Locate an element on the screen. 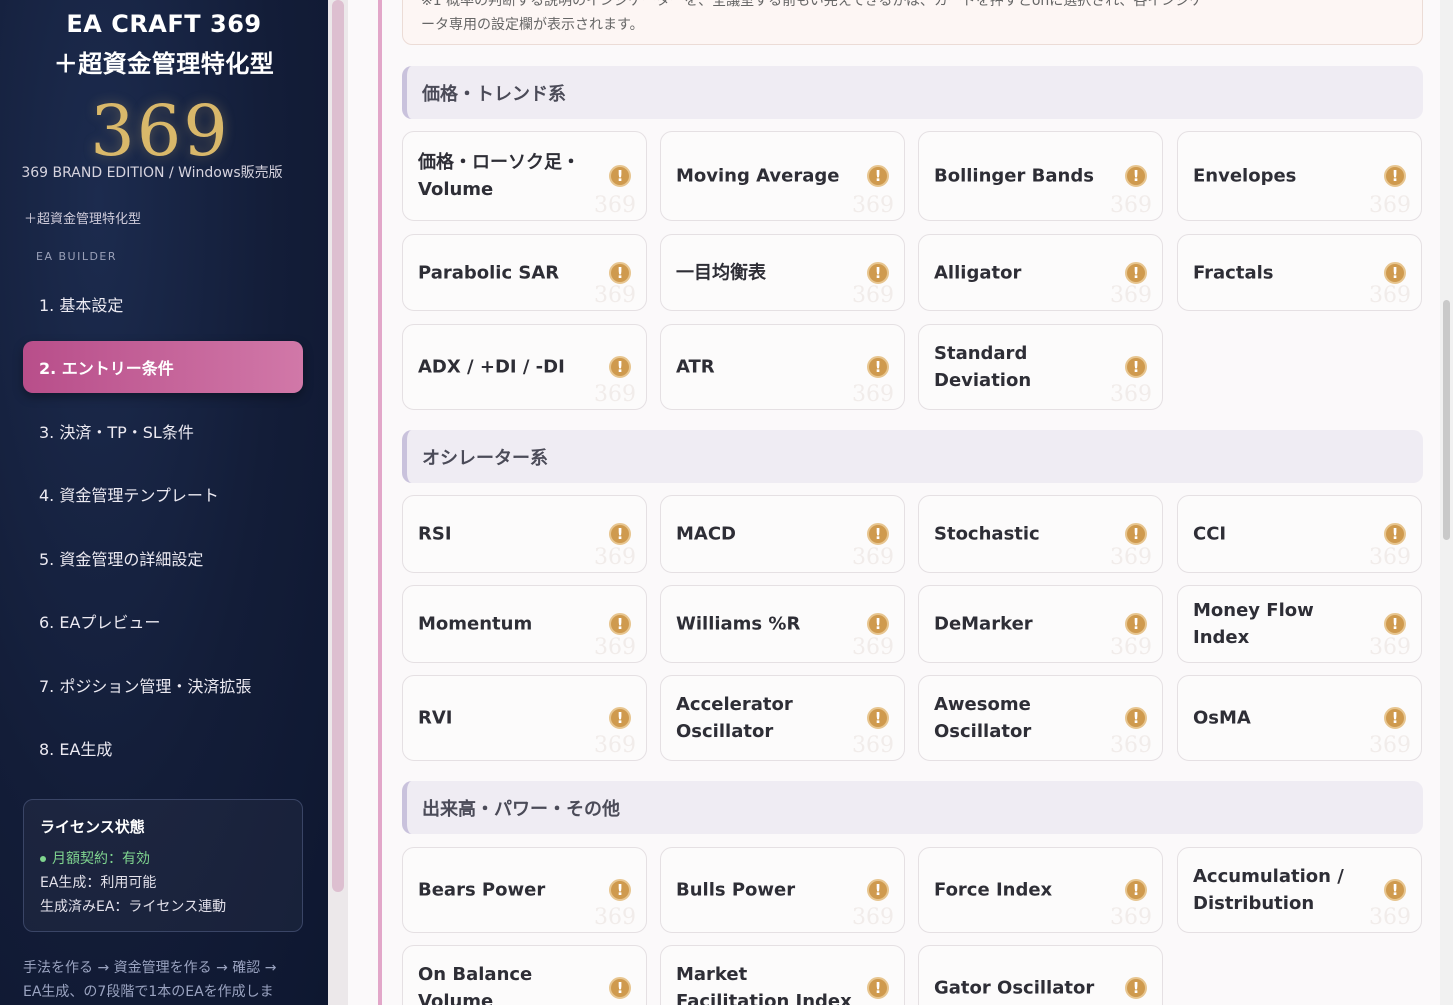 The width and height of the screenshot is (1453, 1005). indicator-card: 369 Momentum! is located at coordinates (524, 624).